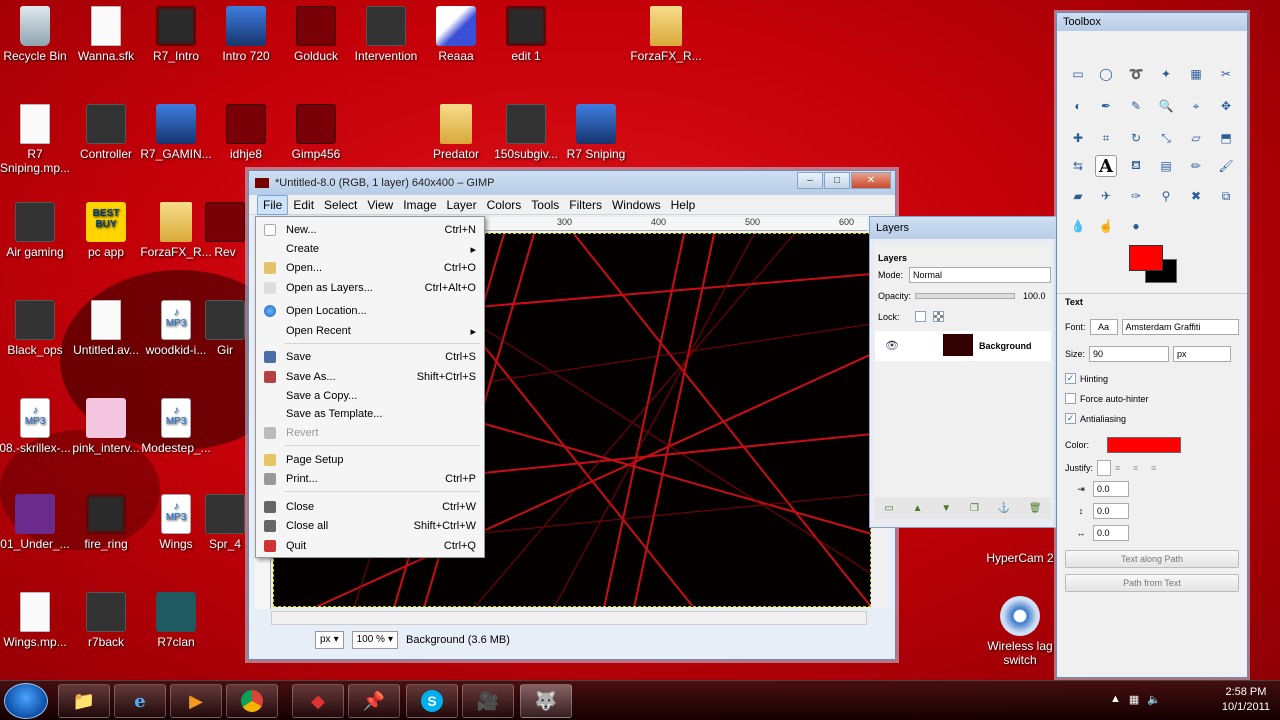 The width and height of the screenshot is (1280, 720). I want to click on paintbrush-icon: 🖌, so click(1226, 166).